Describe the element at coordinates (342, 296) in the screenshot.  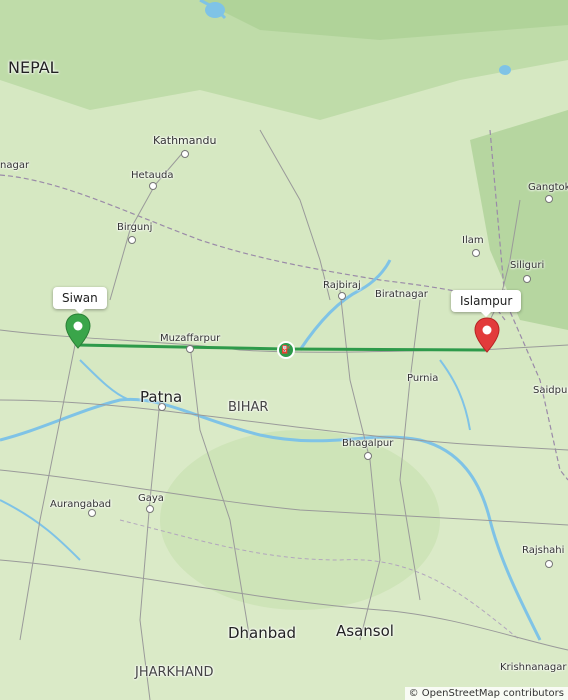
I see `rajbiraj-dot` at that location.